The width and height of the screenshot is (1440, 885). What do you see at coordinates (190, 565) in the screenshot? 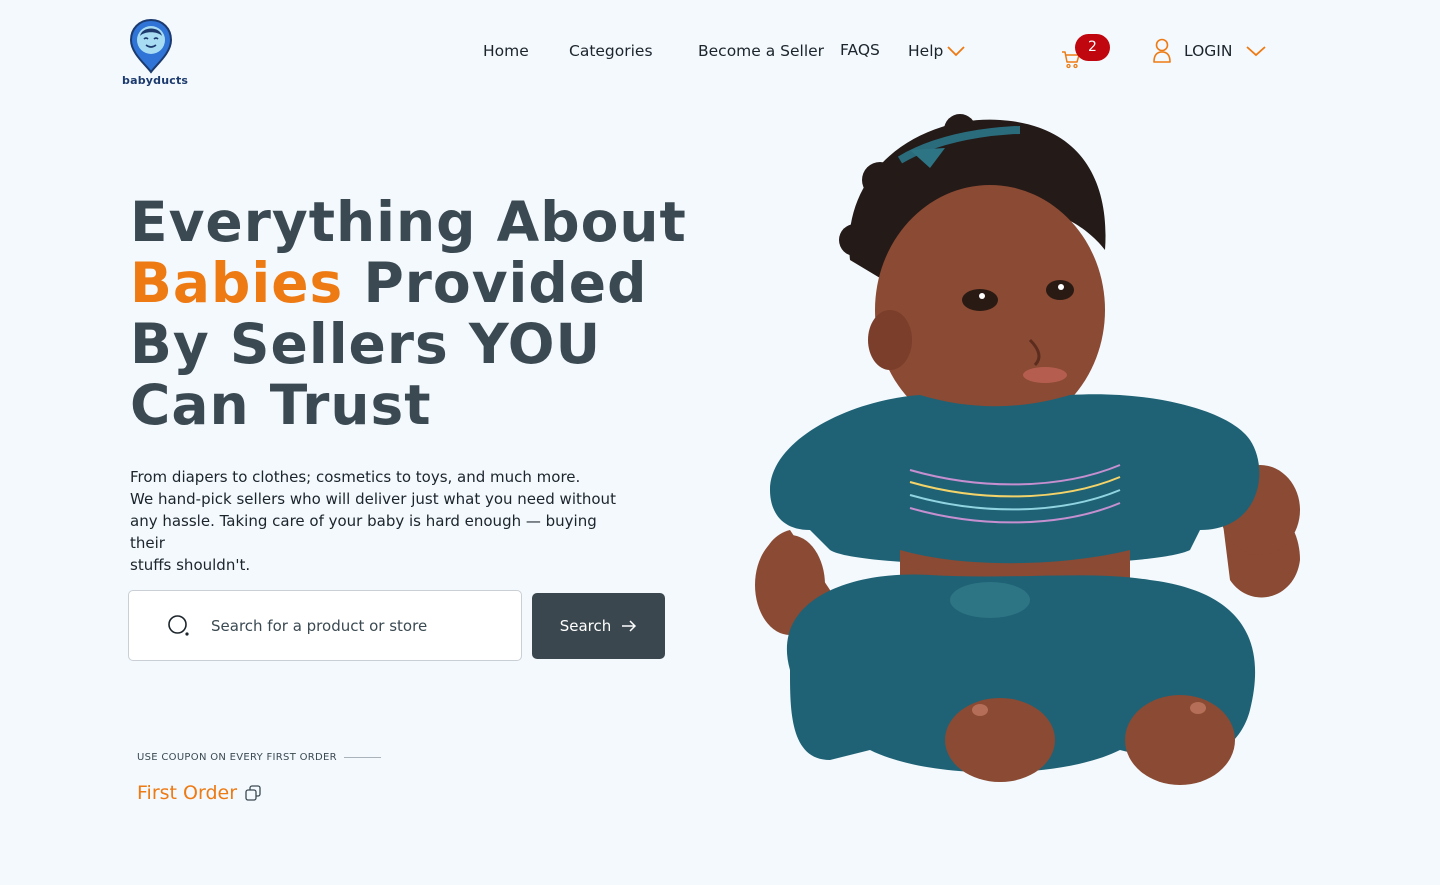
I see `description-line4: stuffs shouldn't.` at bounding box center [190, 565].